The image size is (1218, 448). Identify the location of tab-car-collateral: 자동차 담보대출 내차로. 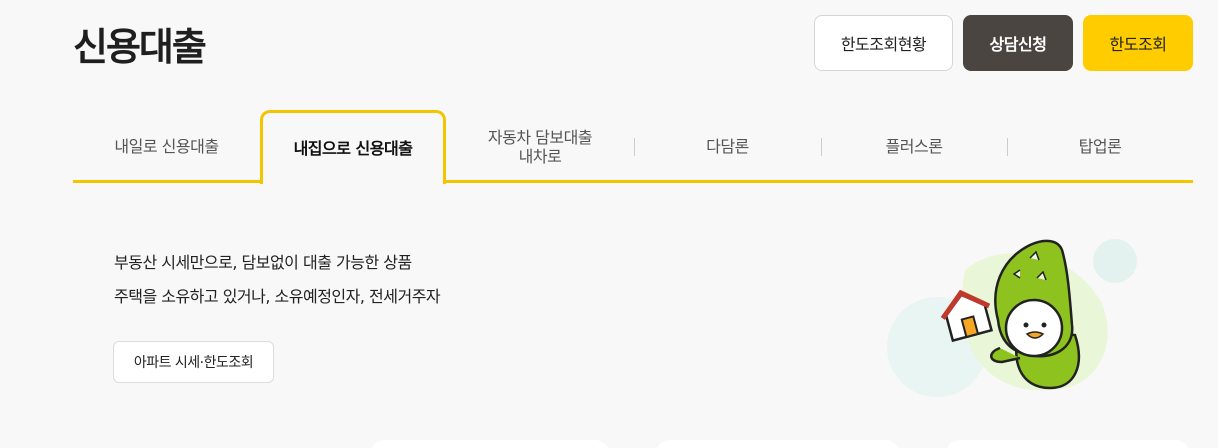
(540, 146).